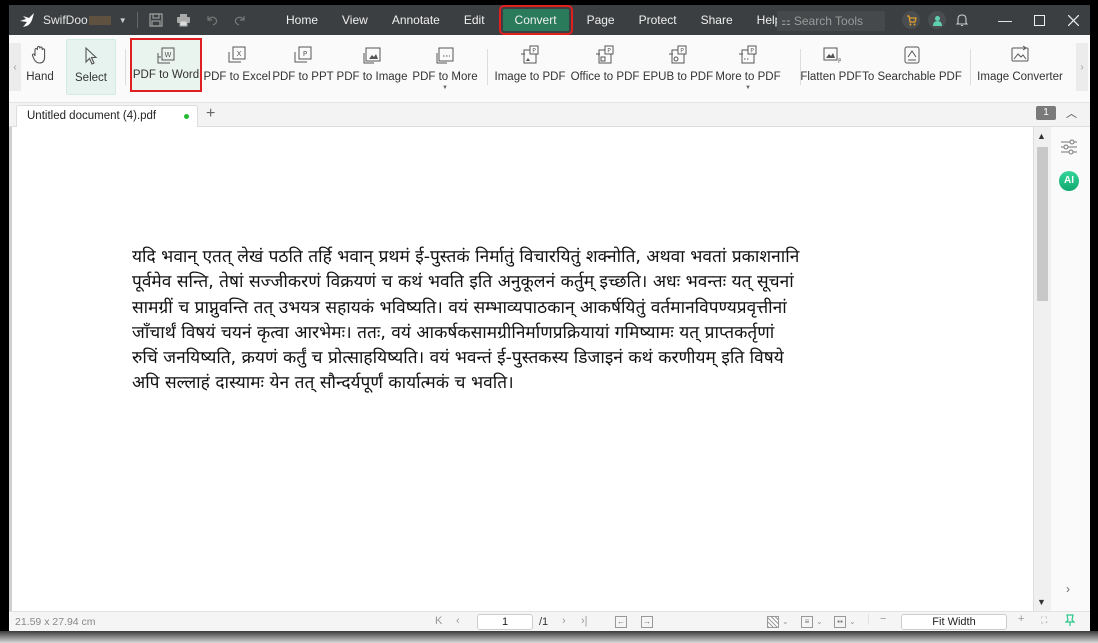 The width and height of the screenshot is (1098, 643). Describe the element at coordinates (717, 20) in the screenshot. I see `menu-share: Share` at that location.